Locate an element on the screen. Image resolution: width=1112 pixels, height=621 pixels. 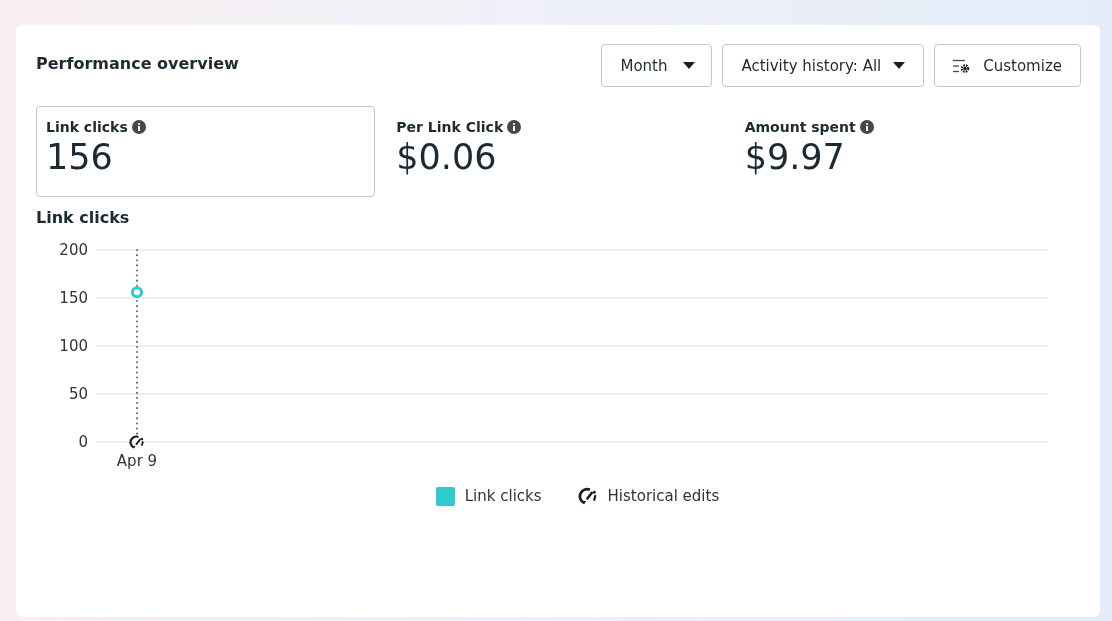
dropdown-button: Month is located at coordinates (657, 65).